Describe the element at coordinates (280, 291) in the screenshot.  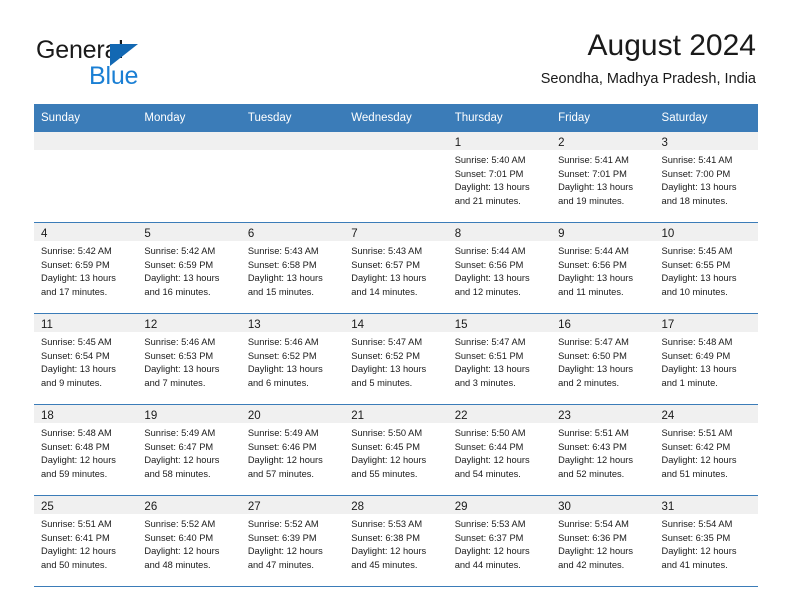
I see `daylight-text-line2: and 15 minutes.` at that location.